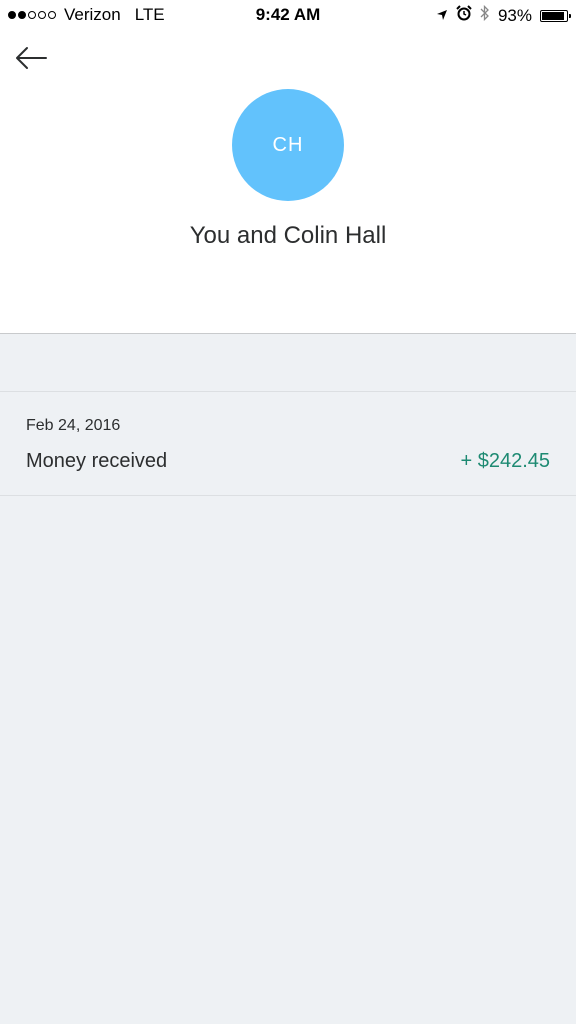 The image size is (576, 1024). Describe the element at coordinates (288, 444) in the screenshot. I see `transaction-row: Feb 24, 2016 Money received + $242.45` at that location.